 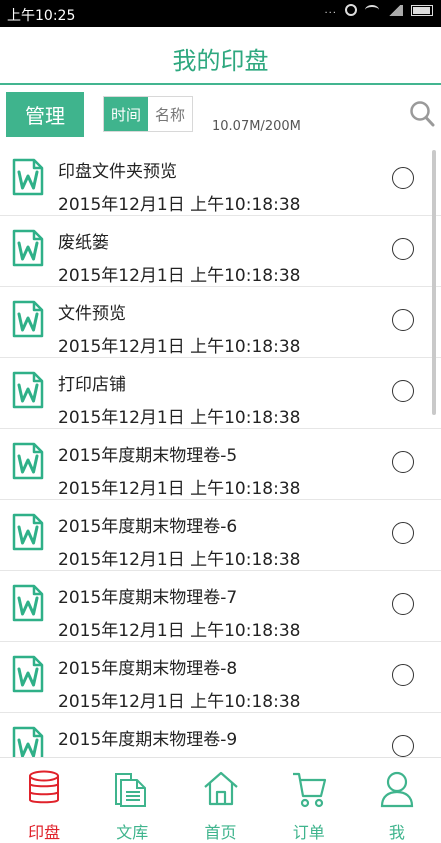 What do you see at coordinates (372, 10) in the screenshot?
I see `wifi-icon` at bounding box center [372, 10].